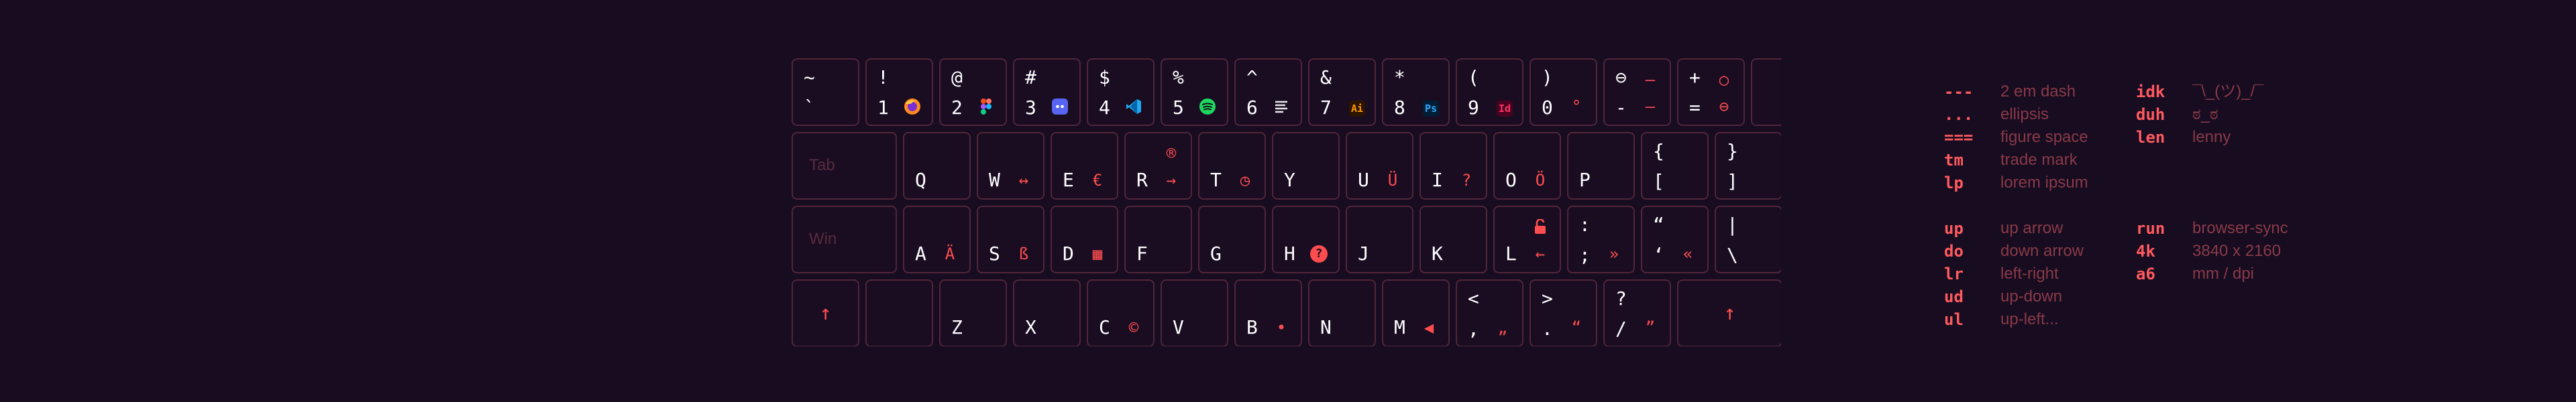 The height and width of the screenshot is (402, 2576). Describe the element at coordinates (1342, 313) in the screenshot. I see `key-n: N` at that location.